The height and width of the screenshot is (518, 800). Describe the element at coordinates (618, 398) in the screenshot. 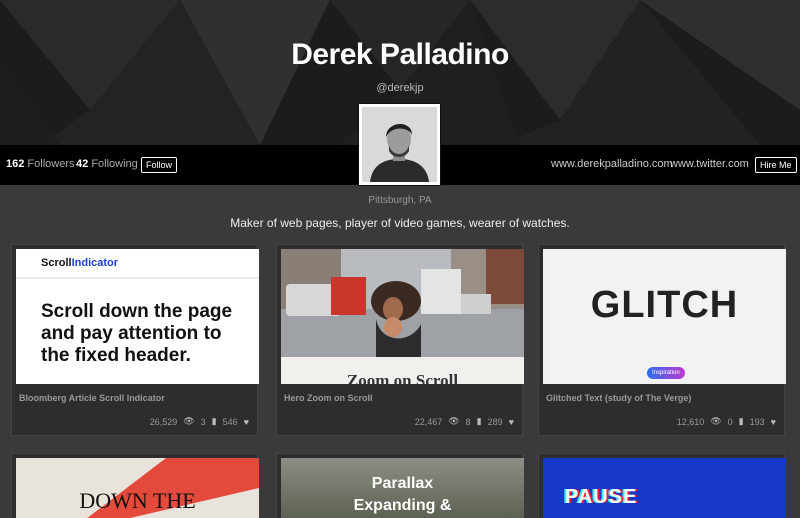

I see `pen-title: Glitched Text (study of The Verge)` at that location.